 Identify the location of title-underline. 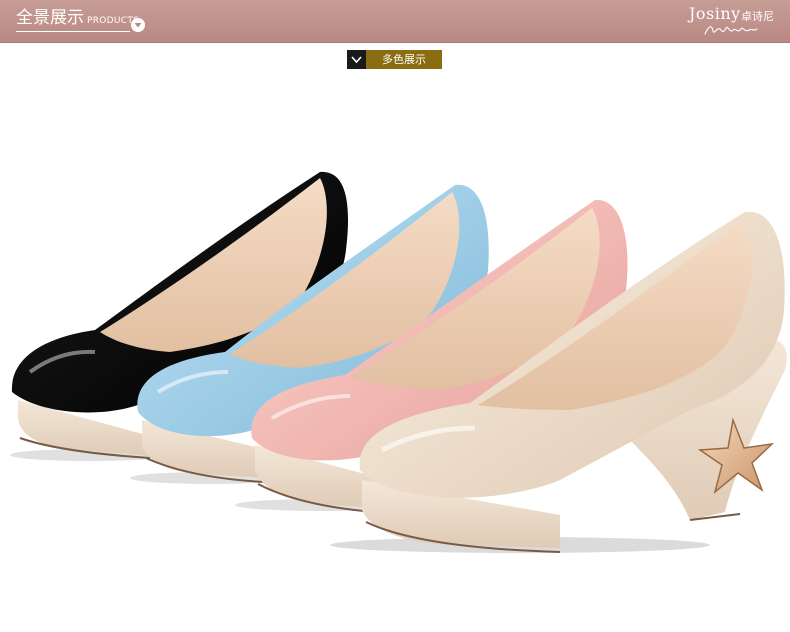
(73, 31).